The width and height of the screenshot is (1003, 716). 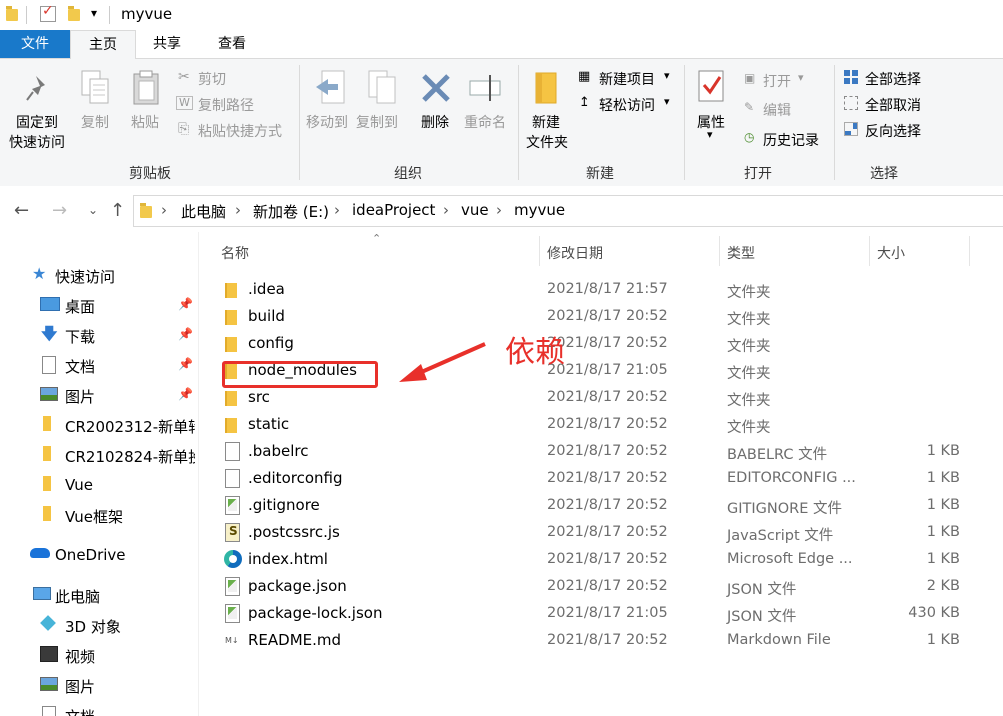 What do you see at coordinates (546, 122) in the screenshot?
I see `new-folder-button: 新建` at bounding box center [546, 122].